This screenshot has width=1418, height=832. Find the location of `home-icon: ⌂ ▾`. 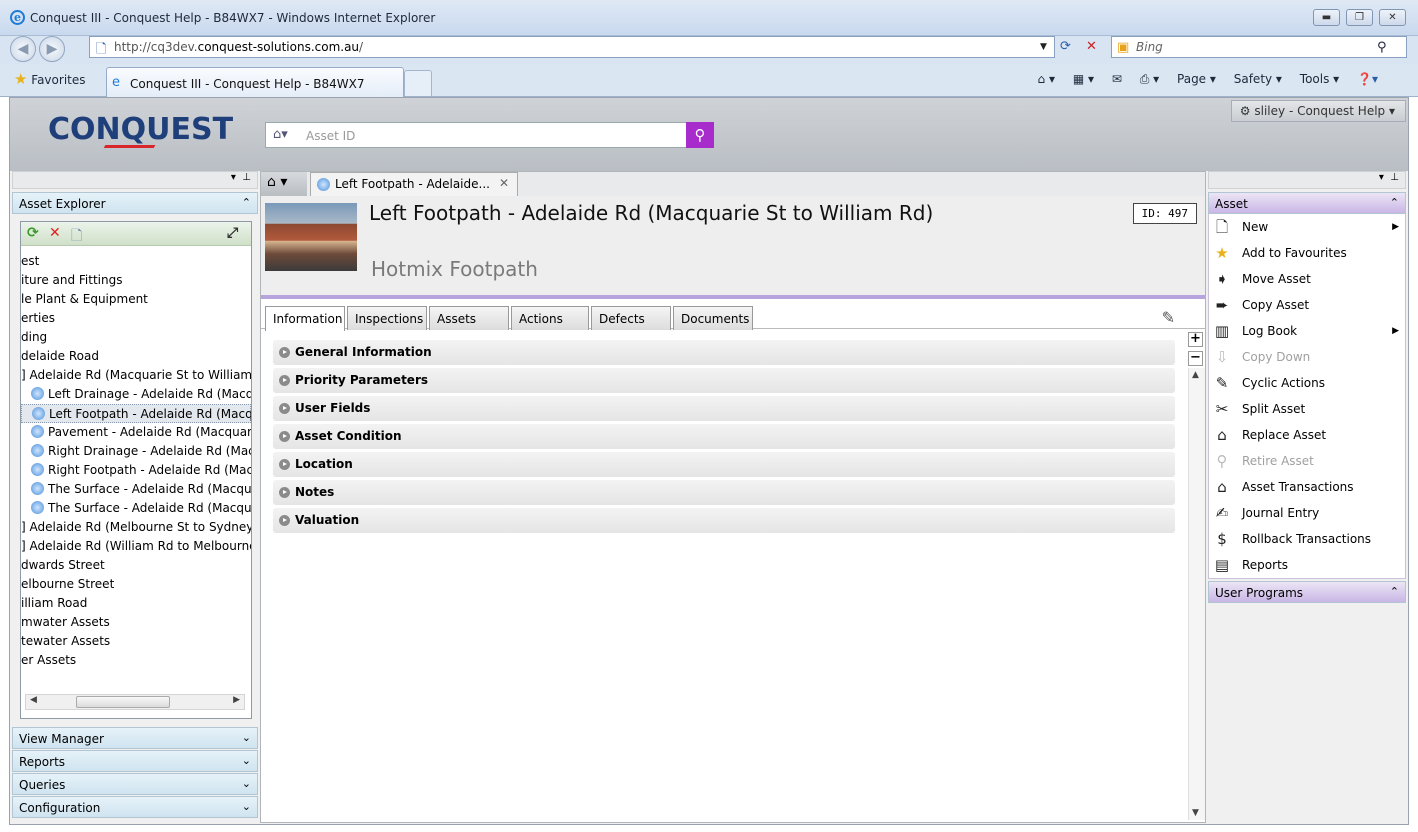

home-icon: ⌂ ▾ is located at coordinates (1046, 79).